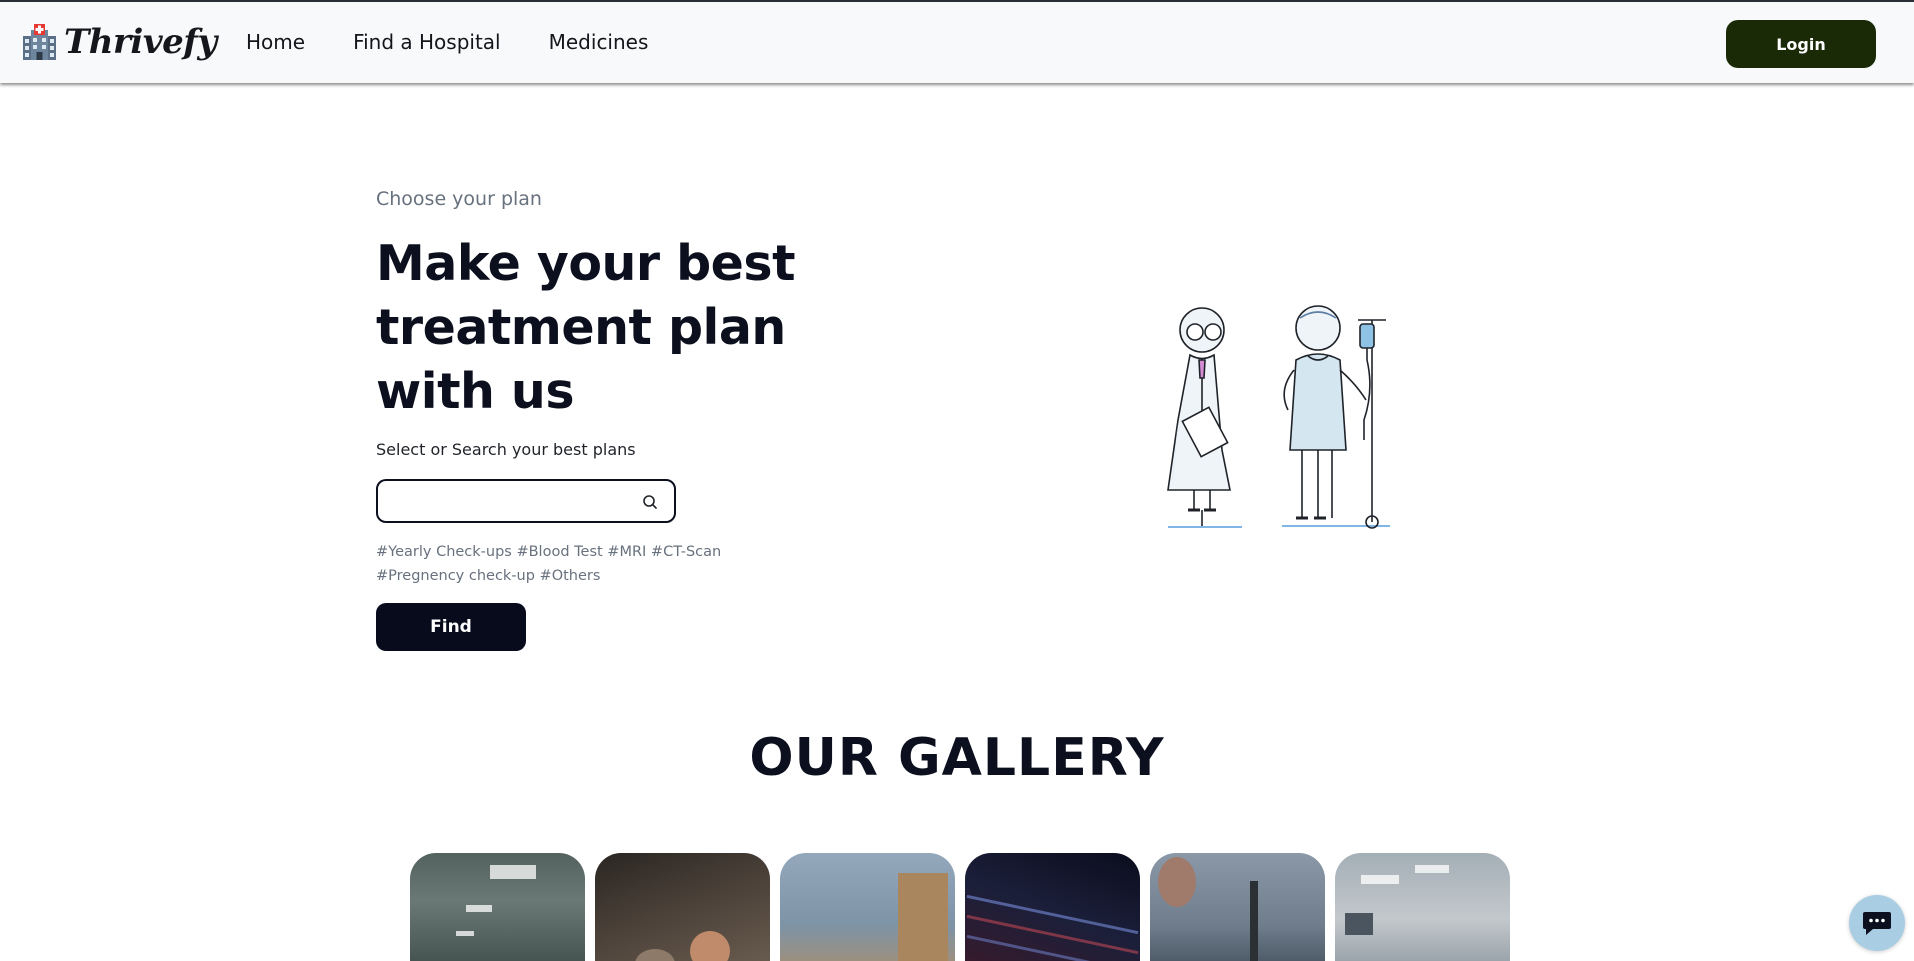 The width and height of the screenshot is (1914, 961). Describe the element at coordinates (586, 327) in the screenshot. I see `hero-headline: Make your best treatment plan with us` at that location.